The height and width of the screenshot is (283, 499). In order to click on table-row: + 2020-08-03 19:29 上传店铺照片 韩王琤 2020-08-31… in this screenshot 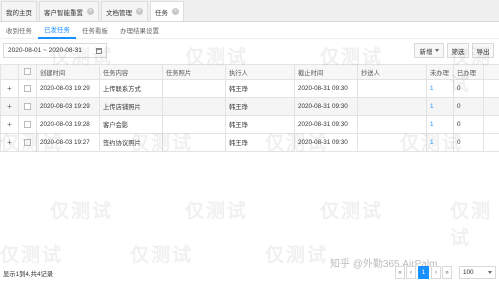, I will do `click(249, 106)`.